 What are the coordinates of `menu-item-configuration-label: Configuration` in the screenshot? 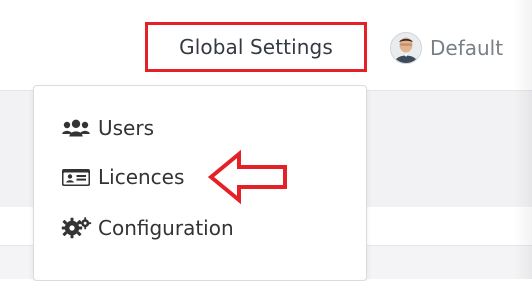 It's located at (166, 228).